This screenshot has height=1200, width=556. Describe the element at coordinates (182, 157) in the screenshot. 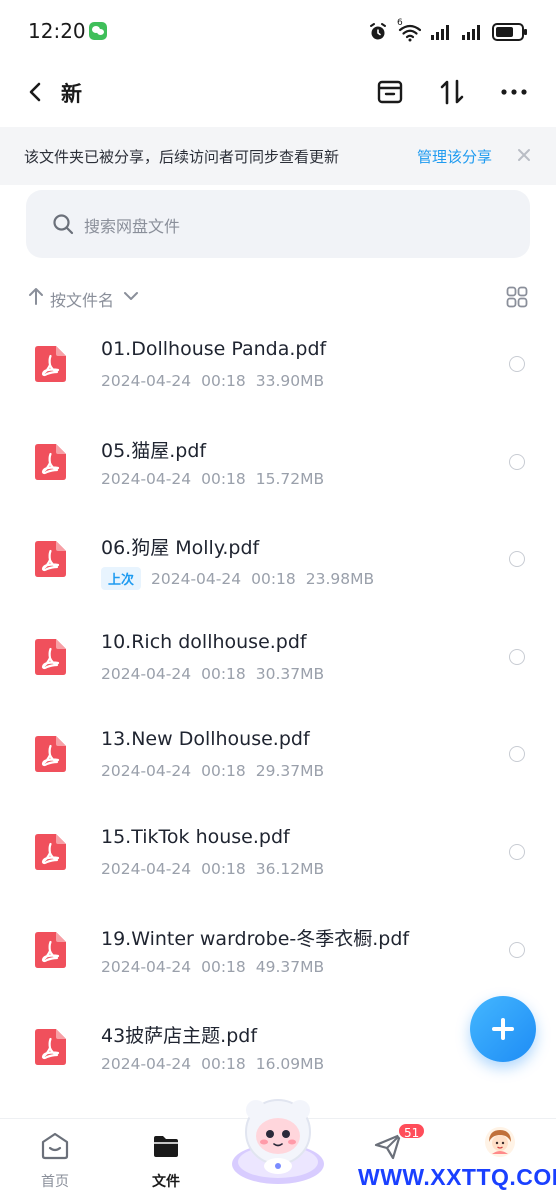

I see `share-banner-text: 该文件夹已被分享，后续访问者可同步查看更新` at that location.